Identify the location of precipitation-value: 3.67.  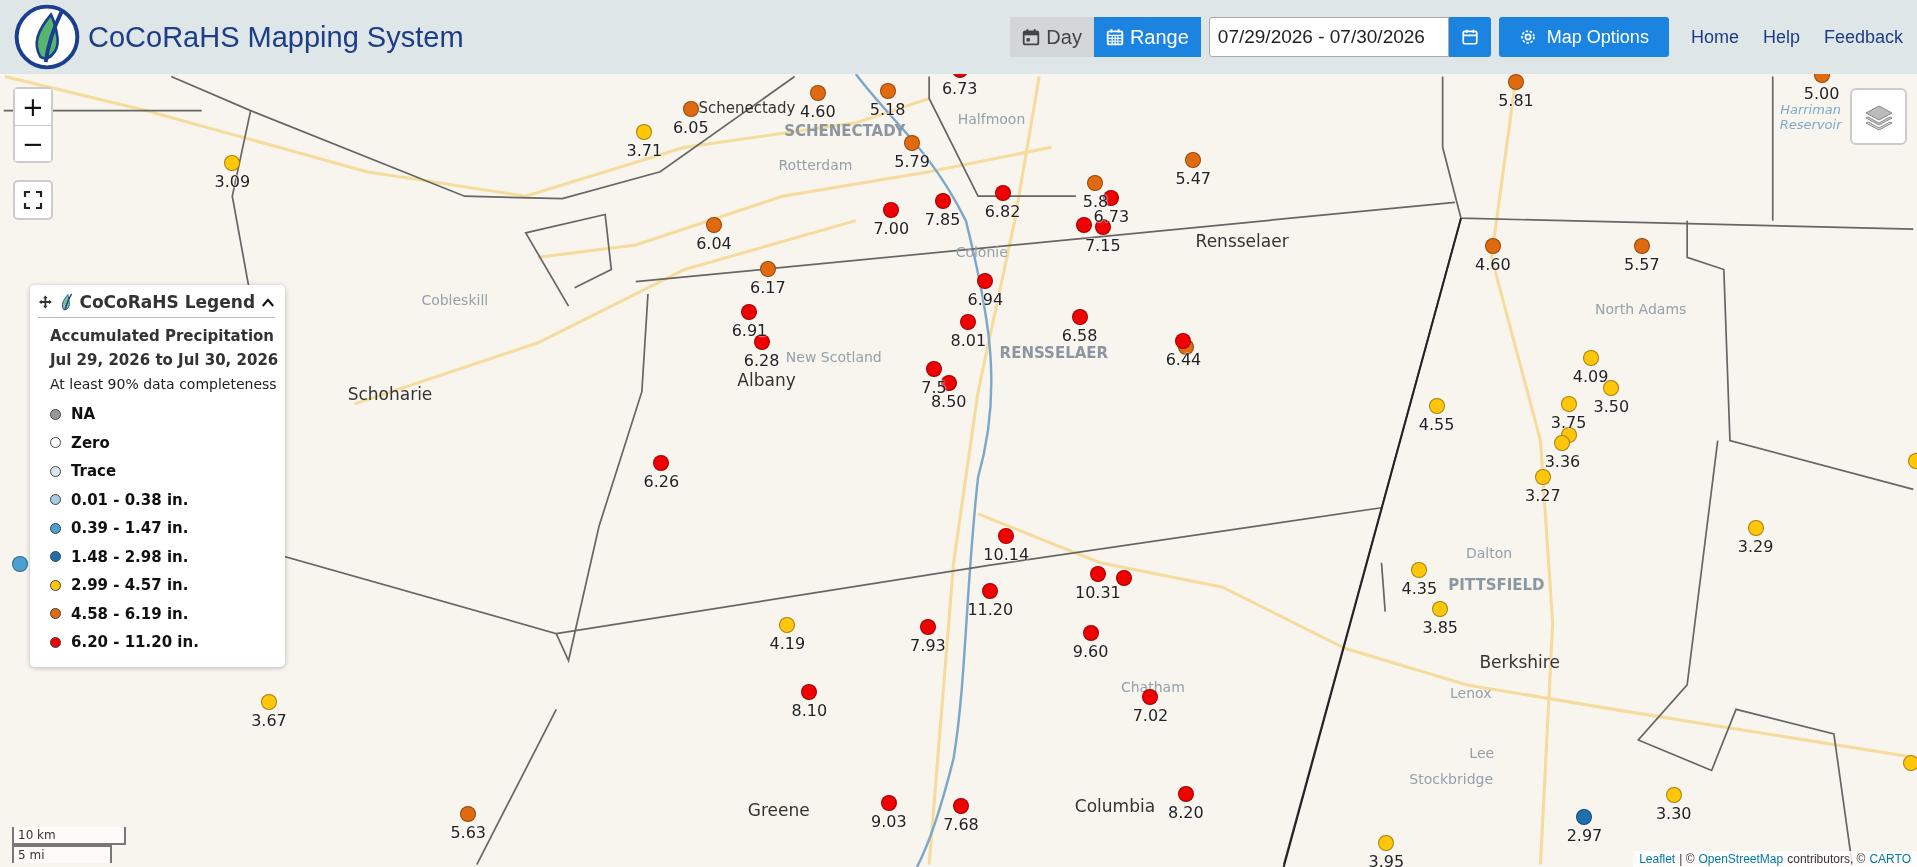
(269, 720).